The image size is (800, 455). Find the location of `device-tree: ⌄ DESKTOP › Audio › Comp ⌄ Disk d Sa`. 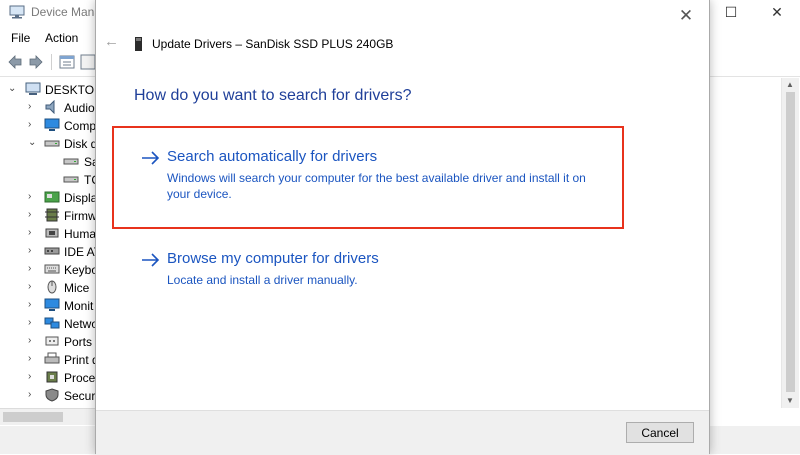

device-tree: ⌄ DESKTOP › Audio › Comp ⌄ Disk d Sa is located at coordinates (48, 243).